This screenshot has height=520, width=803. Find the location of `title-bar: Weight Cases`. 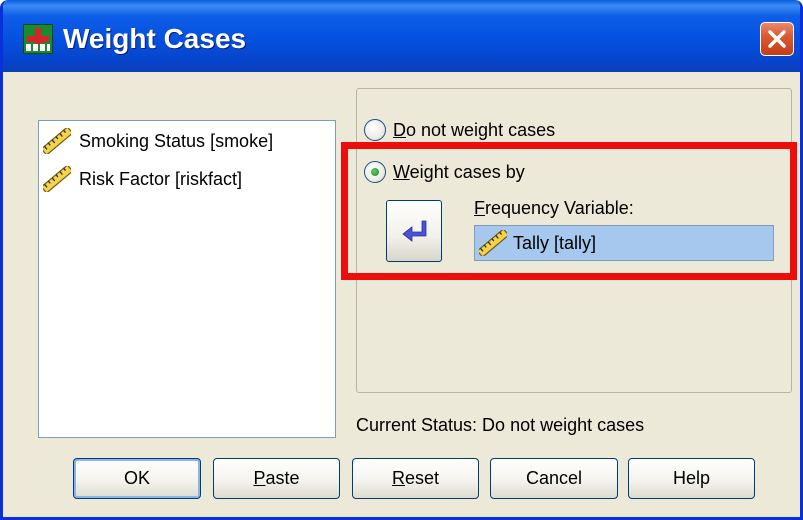

title-bar: Weight Cases is located at coordinates (401, 36).